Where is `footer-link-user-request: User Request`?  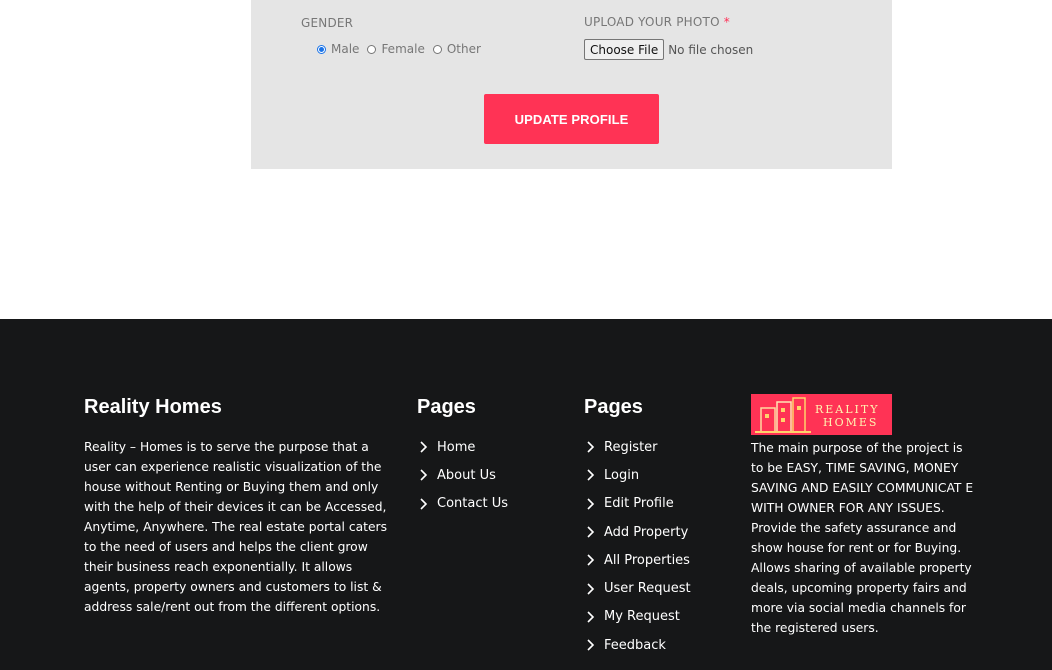 footer-link-user-request: User Request is located at coordinates (659, 588).